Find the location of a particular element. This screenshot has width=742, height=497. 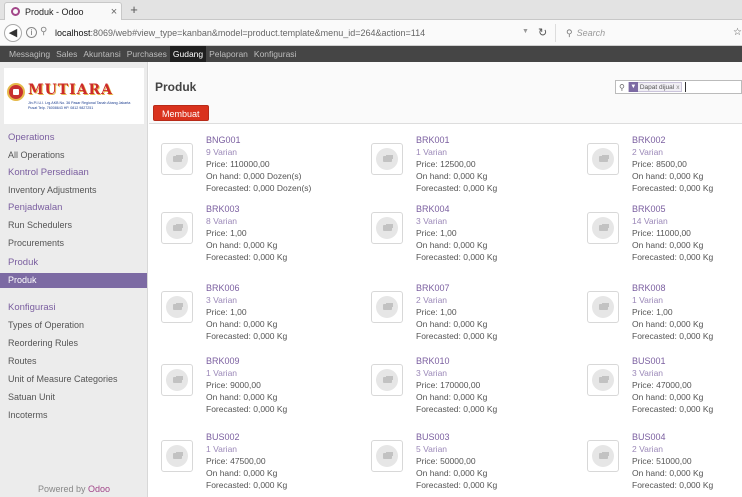

tab-title: Produk - Odoo is located at coordinates (54, 11).